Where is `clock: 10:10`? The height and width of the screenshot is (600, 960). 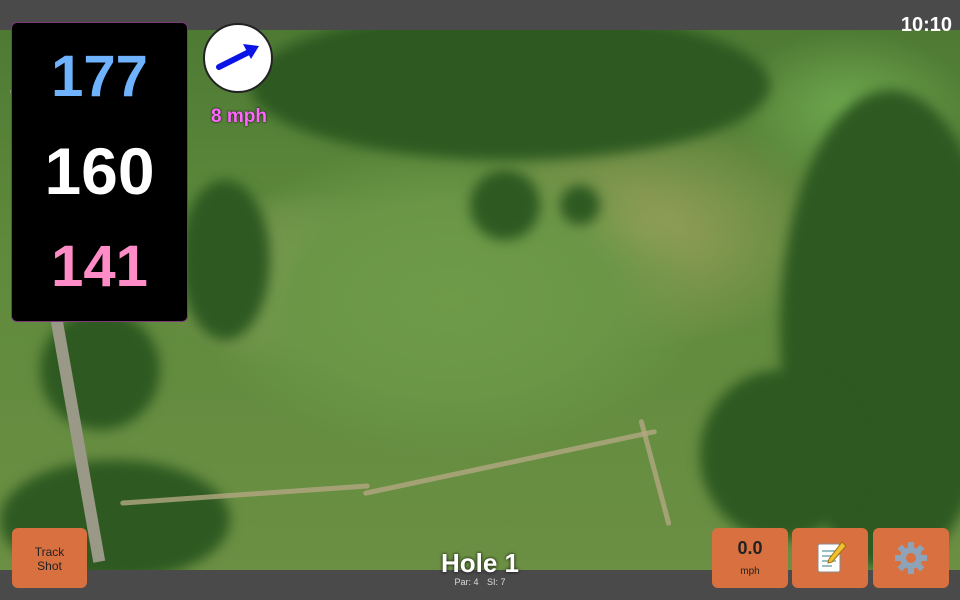 clock: 10:10 is located at coordinates (926, 25).